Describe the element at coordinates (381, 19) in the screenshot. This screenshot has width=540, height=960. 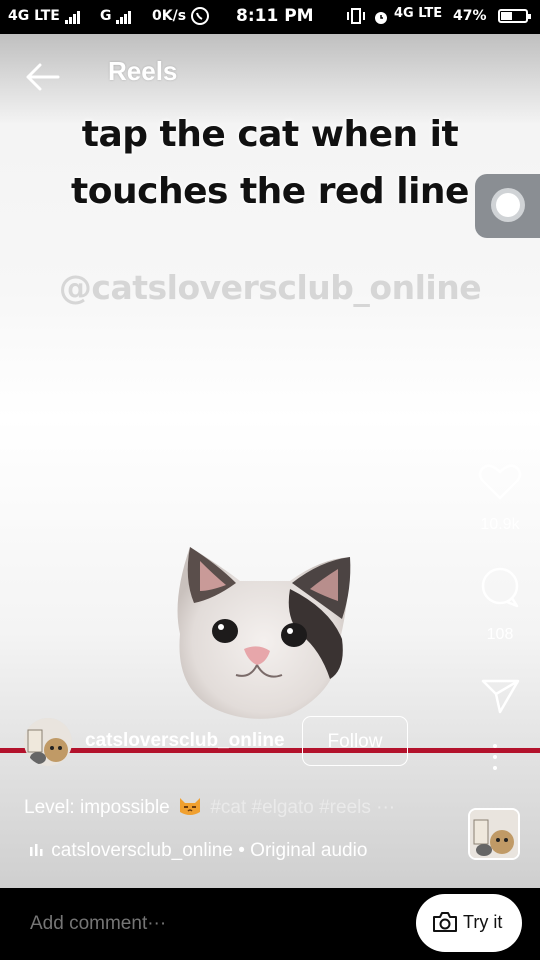
I see `alarm-icon` at that location.